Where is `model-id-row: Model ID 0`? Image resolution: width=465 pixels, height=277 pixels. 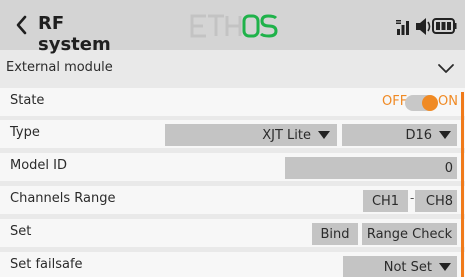 model-id-row: Model ID 0 is located at coordinates (232, 167).